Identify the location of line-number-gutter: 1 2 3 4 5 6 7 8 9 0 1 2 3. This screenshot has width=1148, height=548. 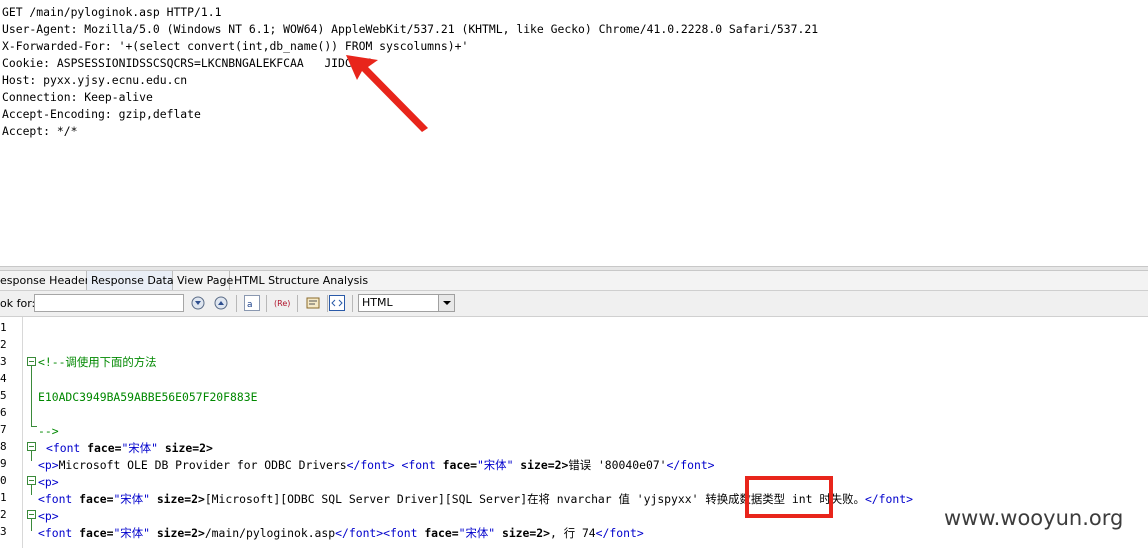
(11, 432).